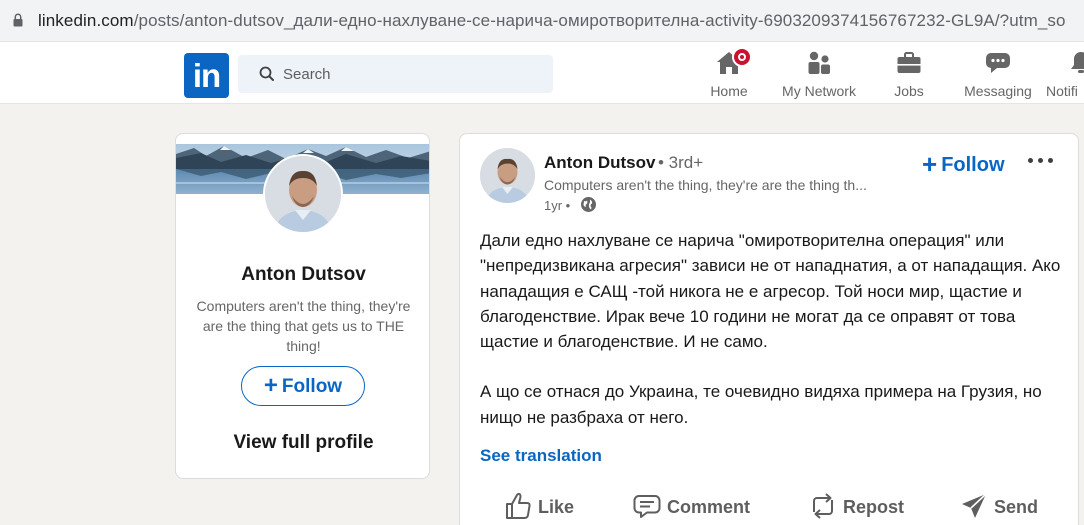 The height and width of the screenshot is (525, 1084). I want to click on post-follow-button: + Follow, so click(963, 164).